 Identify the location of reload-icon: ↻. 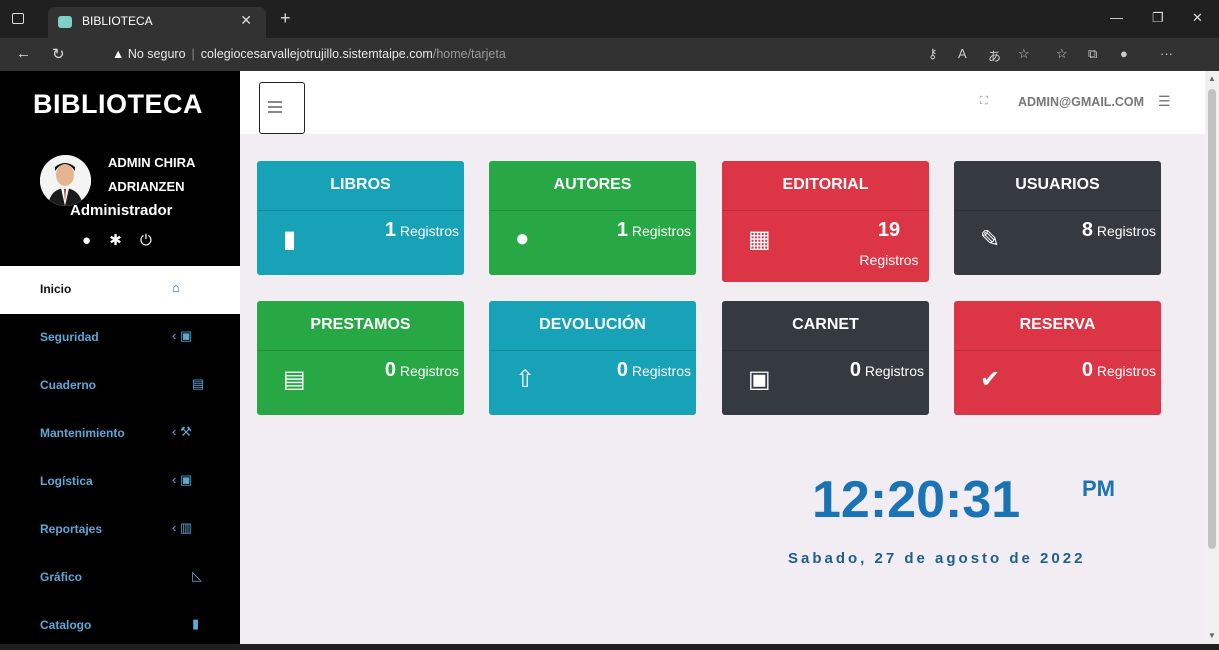
(58, 54).